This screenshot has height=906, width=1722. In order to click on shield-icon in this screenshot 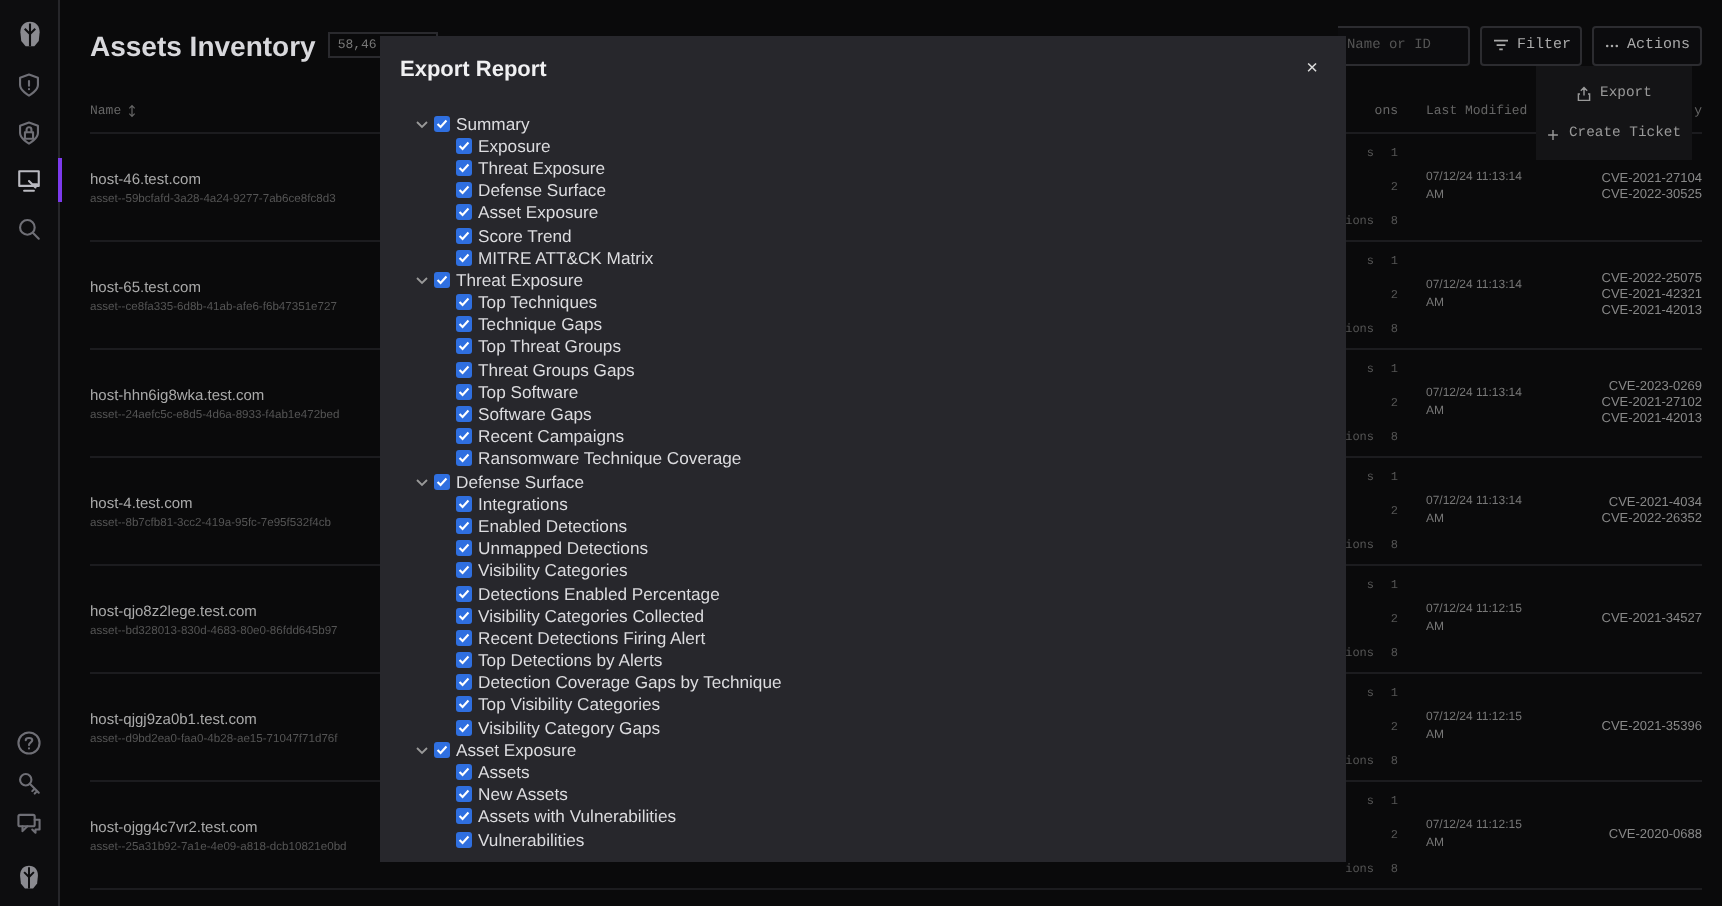, I will do `click(29, 84)`.